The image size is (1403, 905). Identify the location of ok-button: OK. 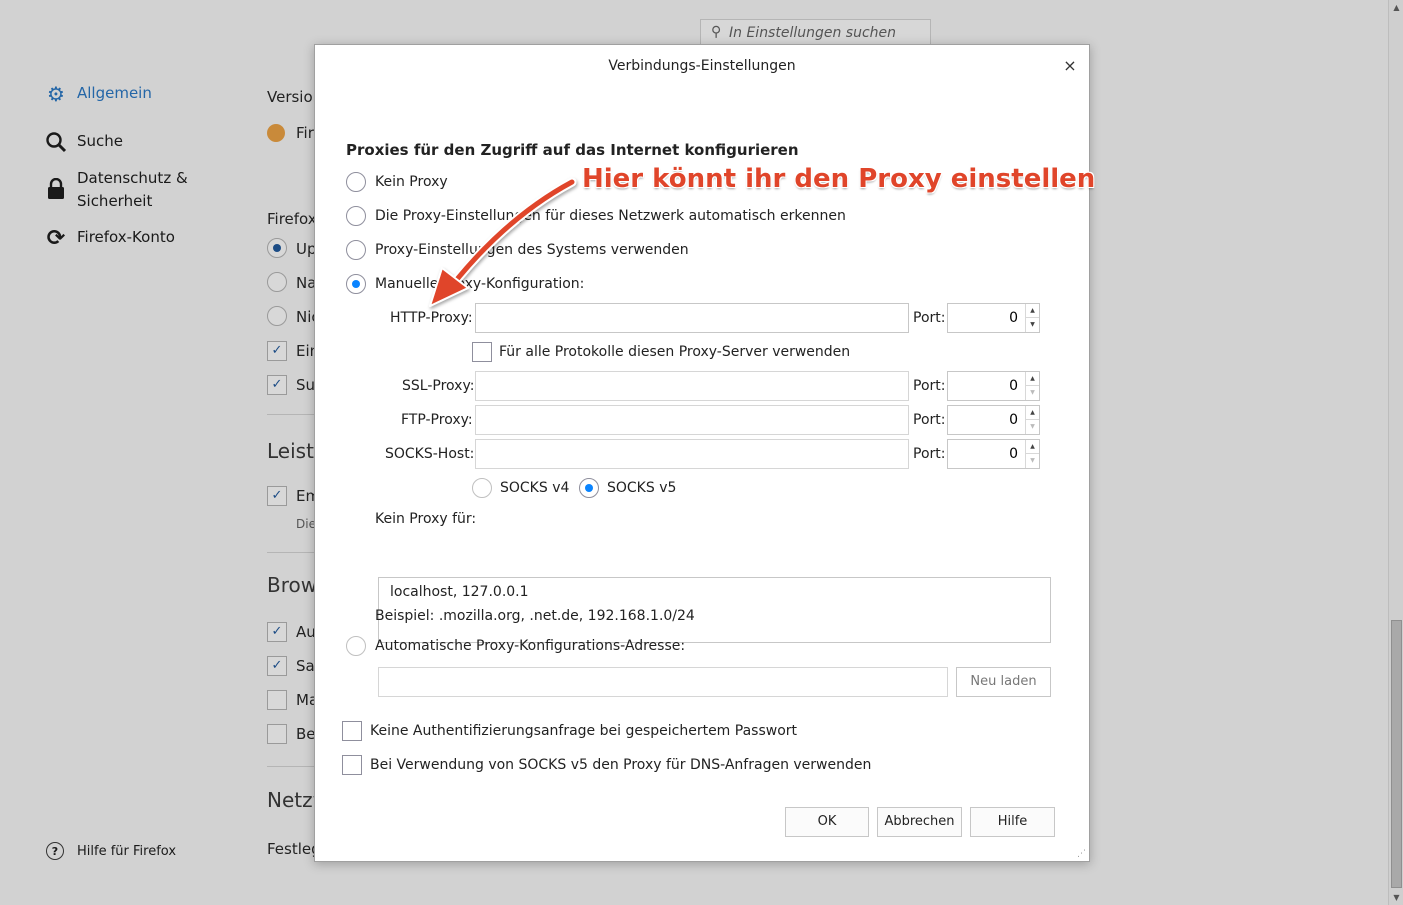
(827, 822).